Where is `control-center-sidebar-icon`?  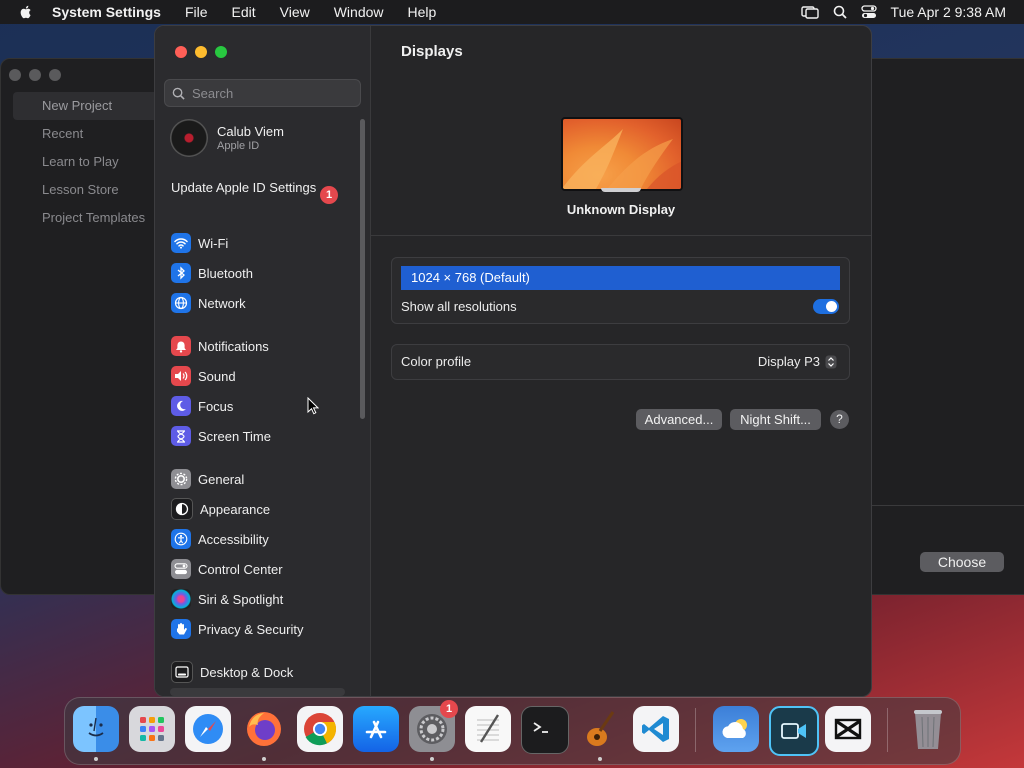
control-center-sidebar-icon is located at coordinates (181, 569).